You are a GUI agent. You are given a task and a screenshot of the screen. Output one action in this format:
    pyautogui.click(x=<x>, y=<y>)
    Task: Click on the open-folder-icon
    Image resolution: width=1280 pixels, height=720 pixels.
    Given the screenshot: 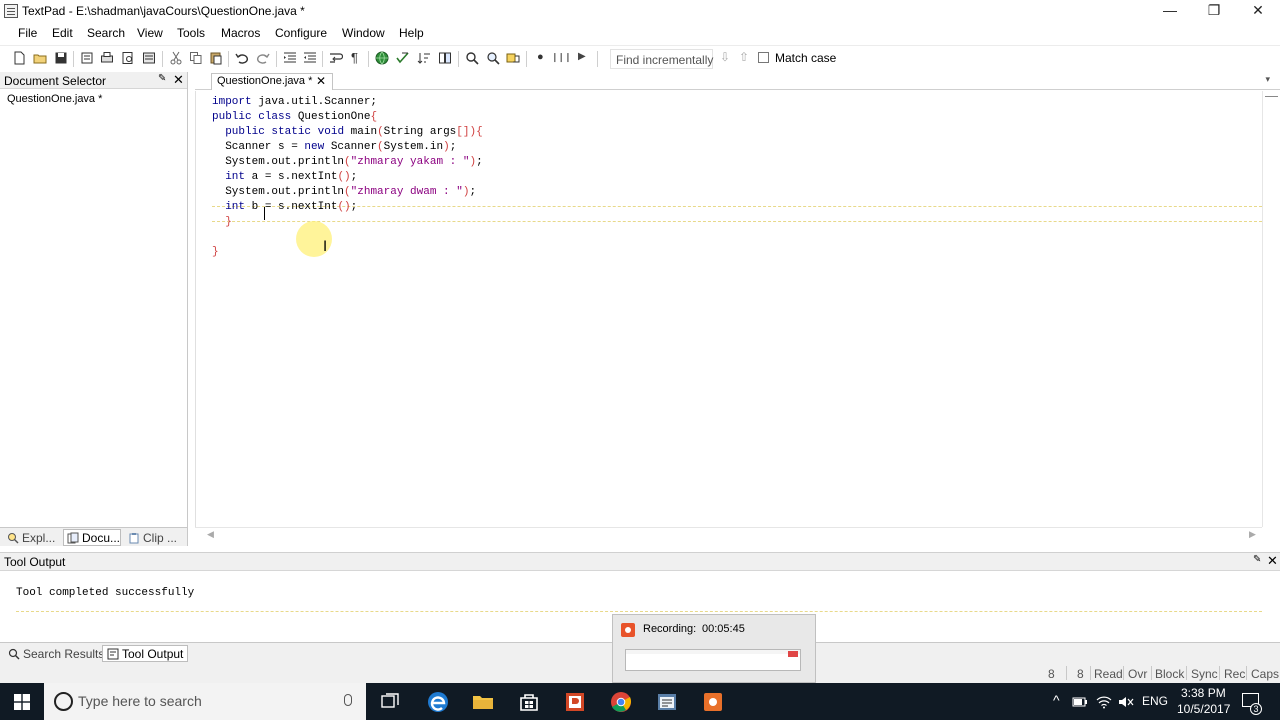 What is the action you would take?
    pyautogui.click(x=40, y=58)
    